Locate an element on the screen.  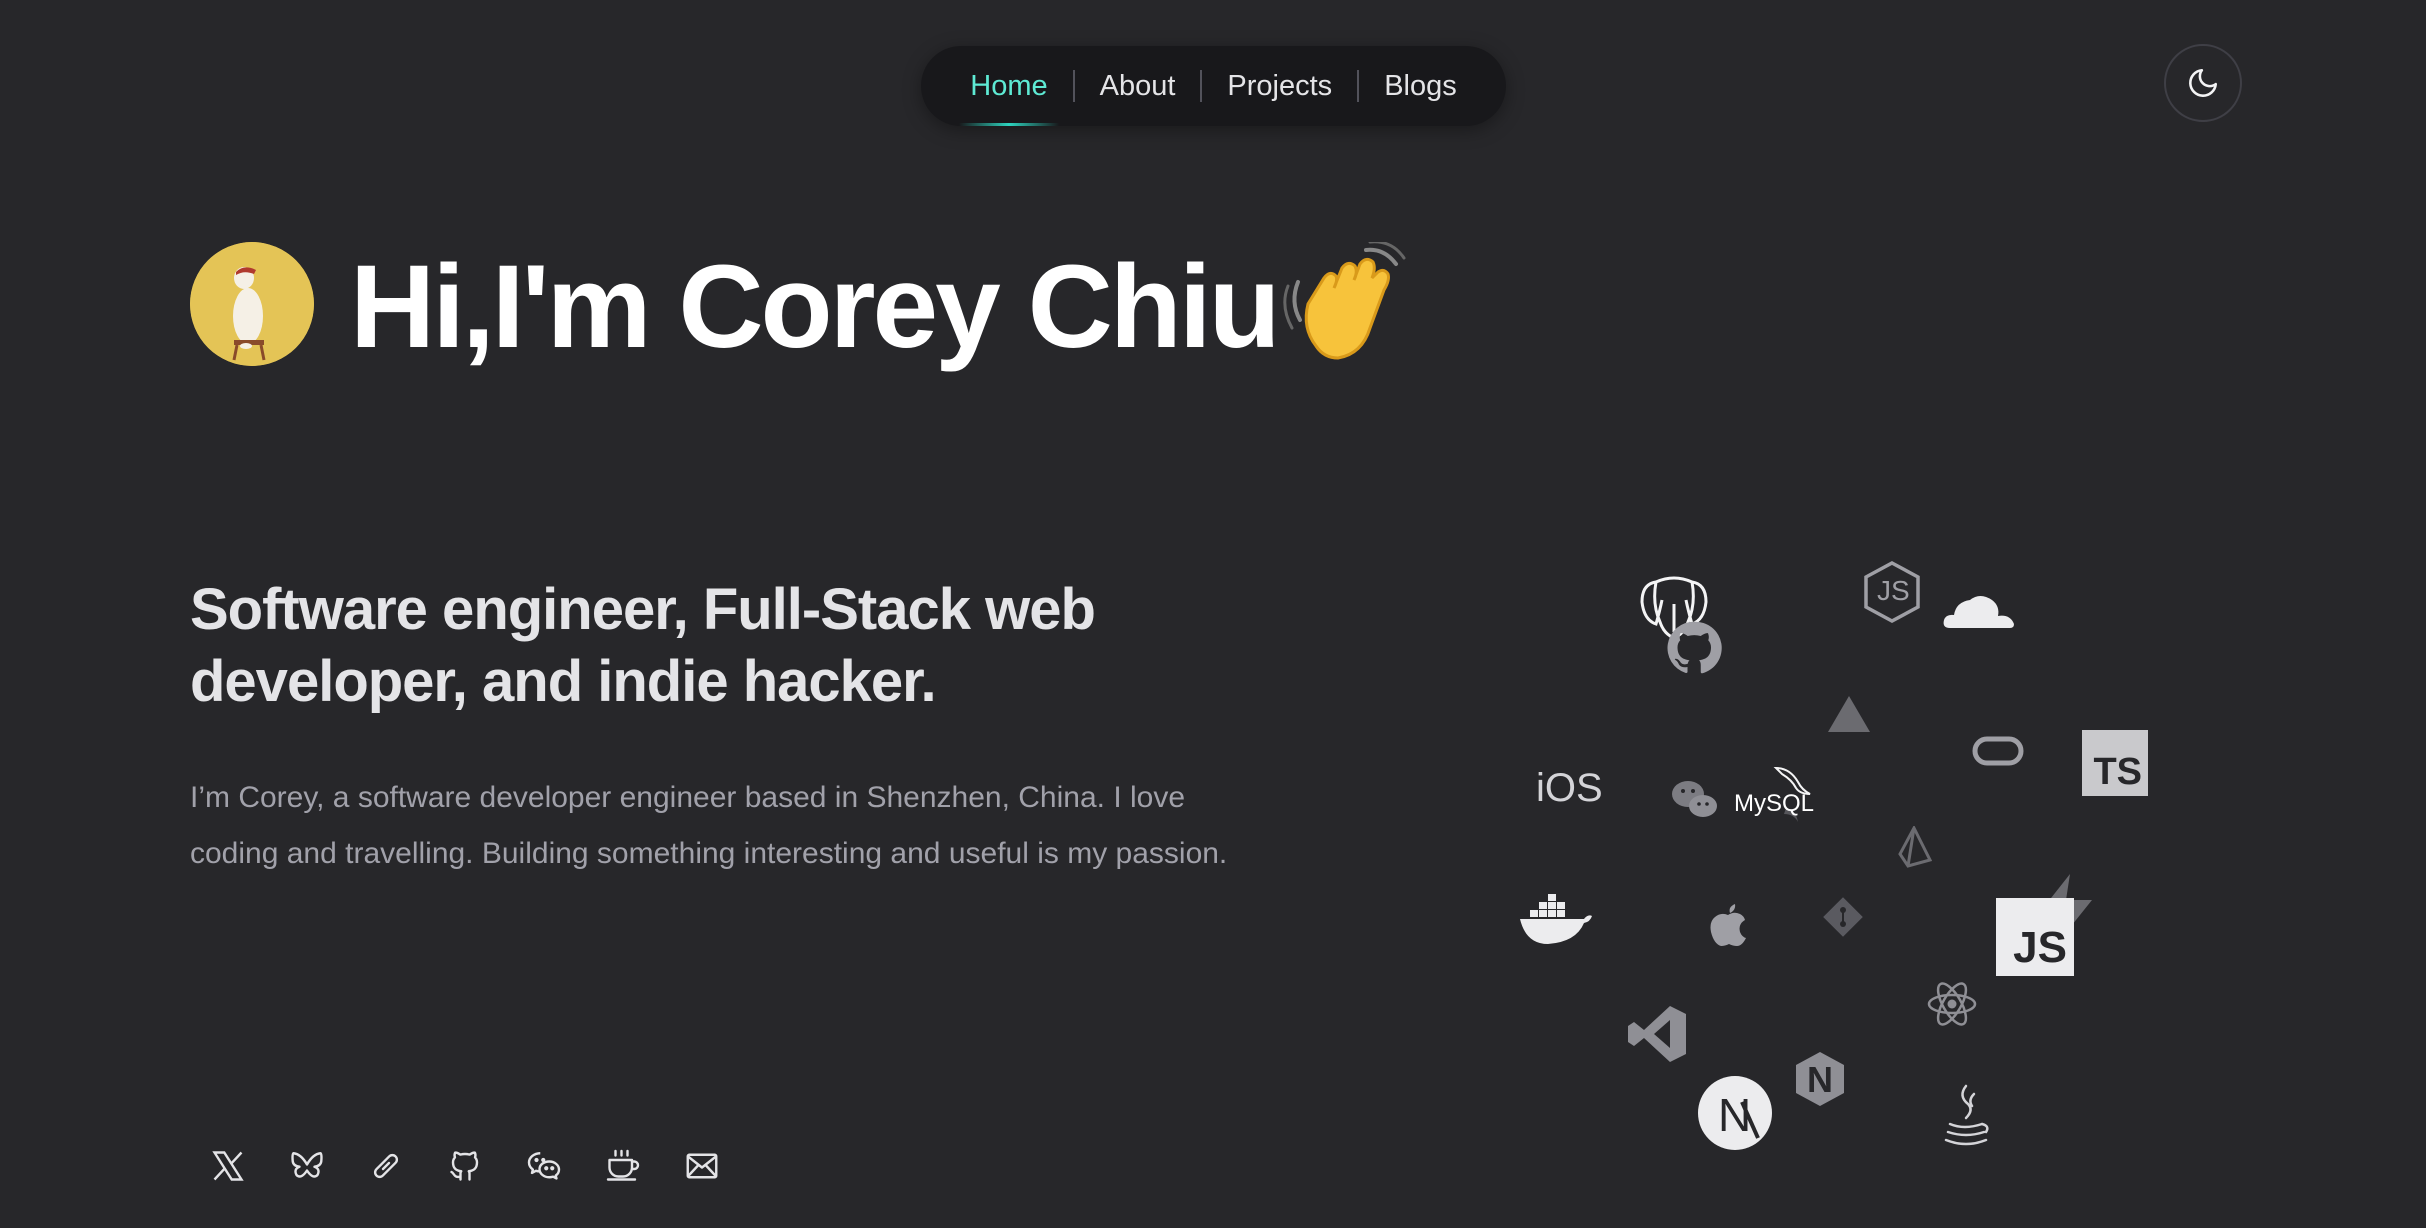
mysql-icon: MySQL is located at coordinates (1779, 796).